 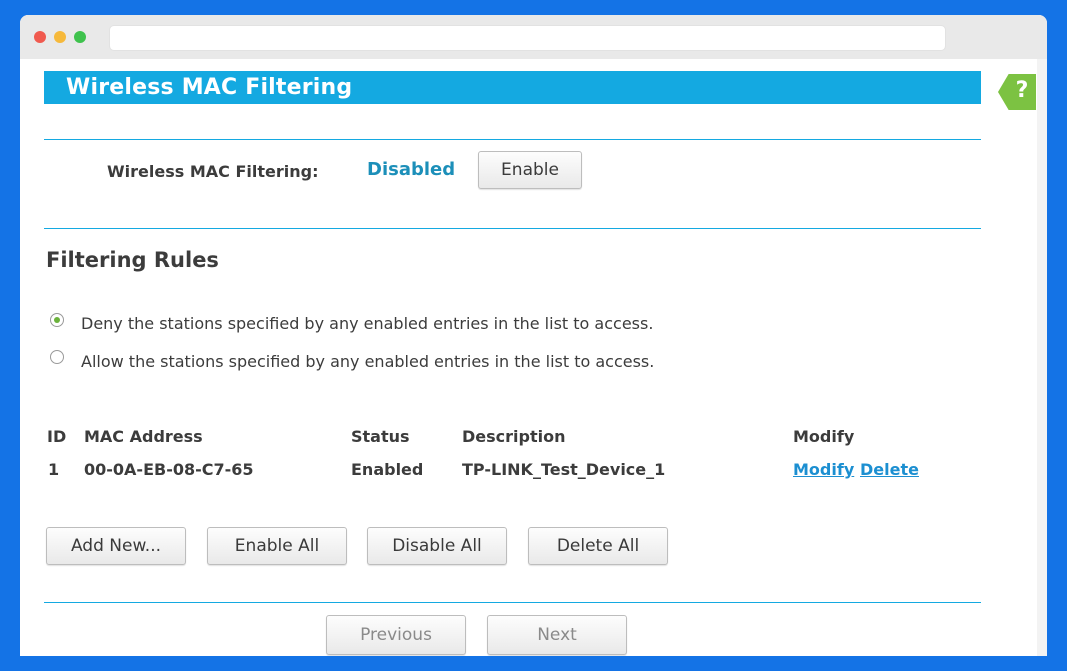 What do you see at coordinates (57, 357) in the screenshot?
I see `allow-radio` at bounding box center [57, 357].